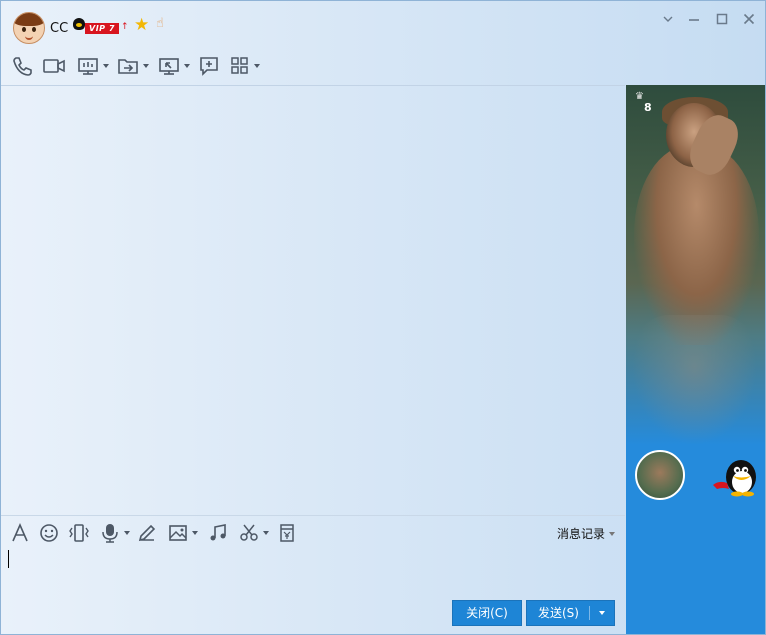 This screenshot has height=635, width=766. What do you see at coordinates (22, 66) in the screenshot?
I see `phone-icon` at bounding box center [22, 66].